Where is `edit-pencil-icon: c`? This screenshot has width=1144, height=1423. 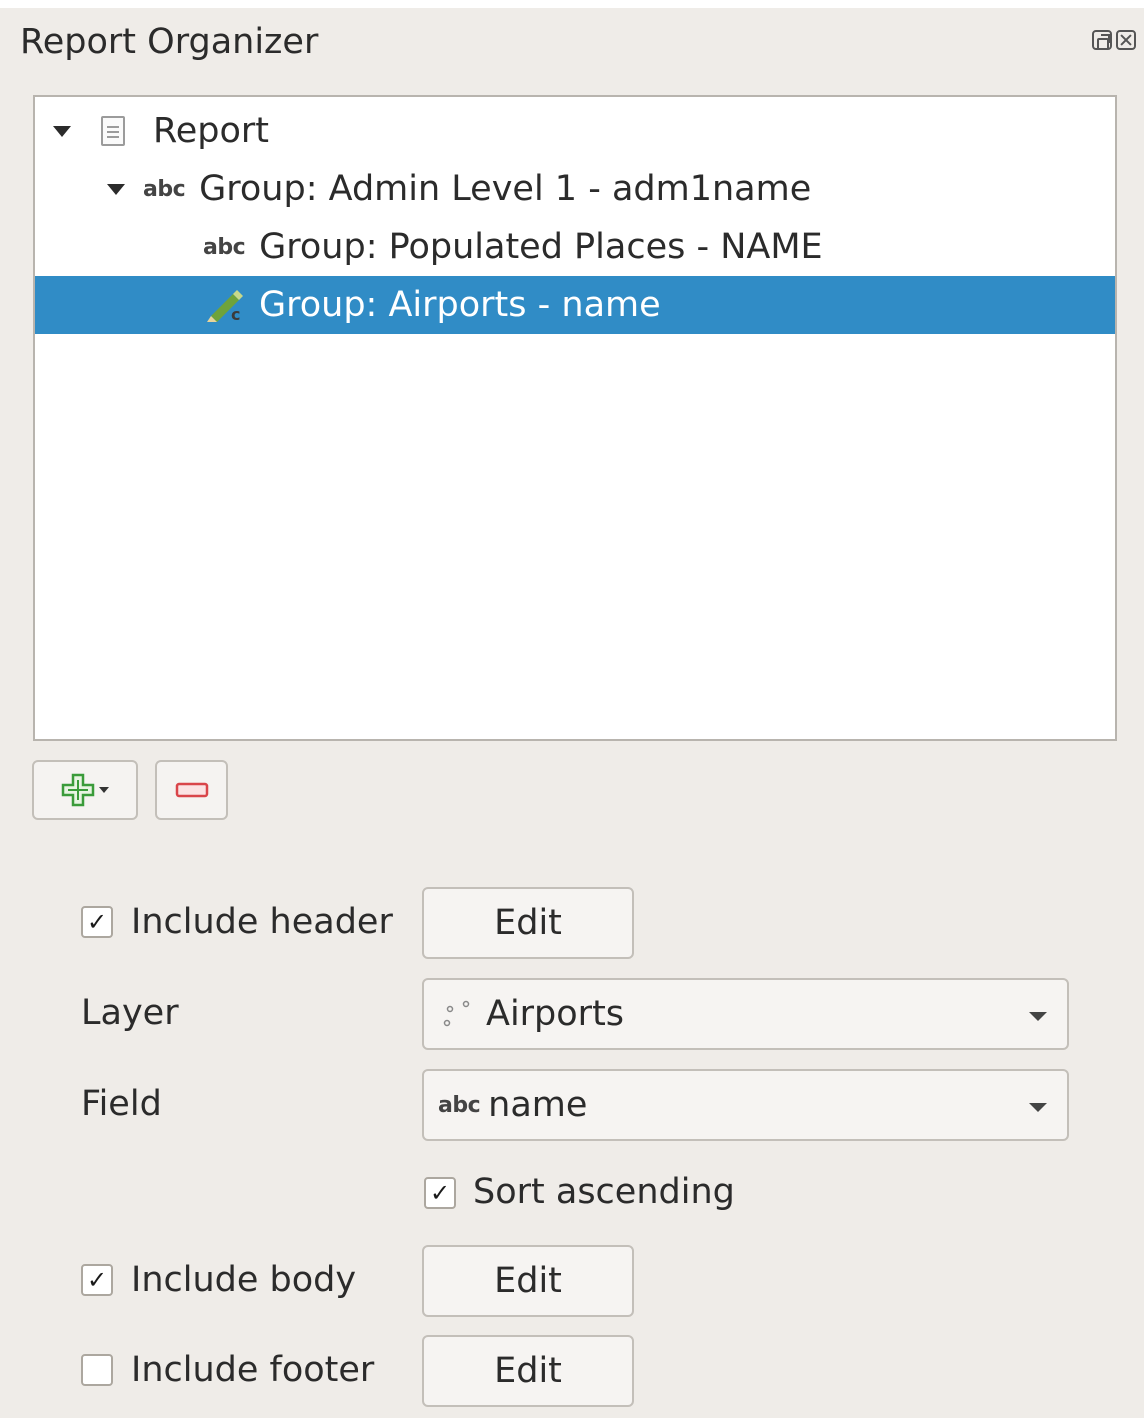 edit-pencil-icon: c is located at coordinates (225, 306).